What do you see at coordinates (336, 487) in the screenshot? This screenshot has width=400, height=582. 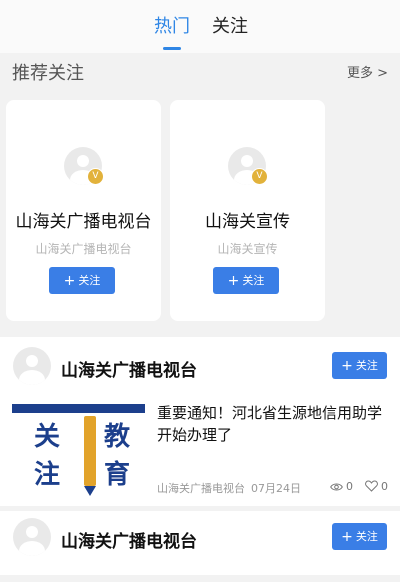 I see `eye-icon` at bounding box center [336, 487].